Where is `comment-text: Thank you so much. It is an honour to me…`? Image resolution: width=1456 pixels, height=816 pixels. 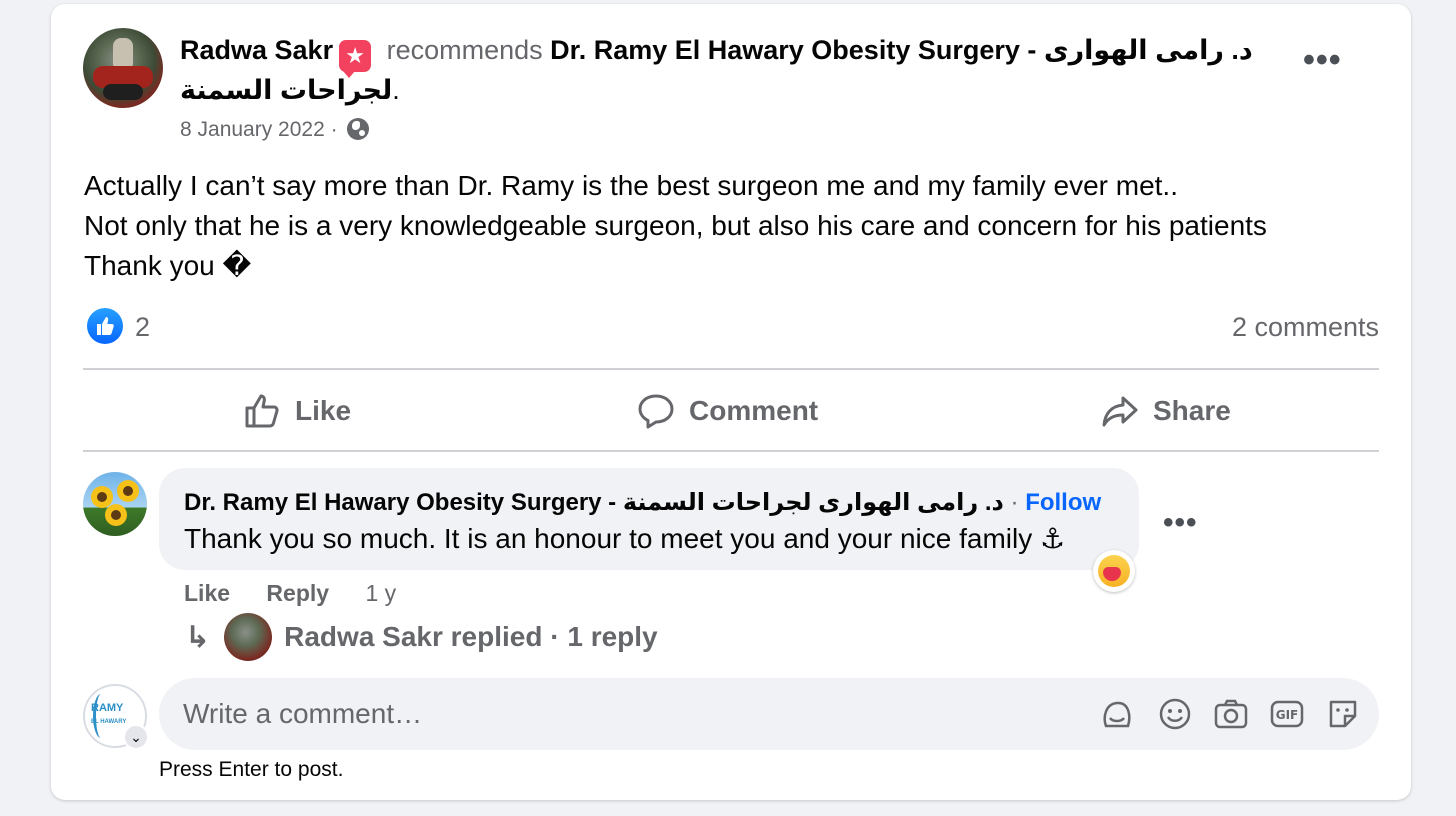
comment-text: Thank you so much. It is an honour to me… is located at coordinates (625, 538).